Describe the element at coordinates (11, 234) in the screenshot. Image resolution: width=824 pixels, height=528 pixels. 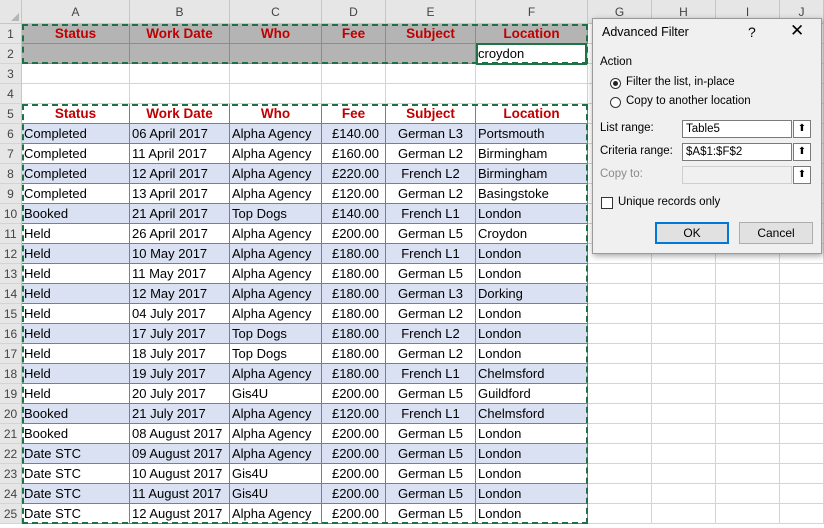
I see `row-header-11: 11` at that location.